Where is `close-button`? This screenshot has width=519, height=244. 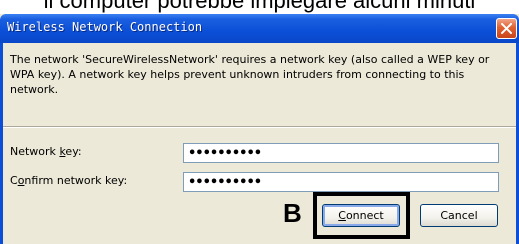
close-button is located at coordinates (506, 28).